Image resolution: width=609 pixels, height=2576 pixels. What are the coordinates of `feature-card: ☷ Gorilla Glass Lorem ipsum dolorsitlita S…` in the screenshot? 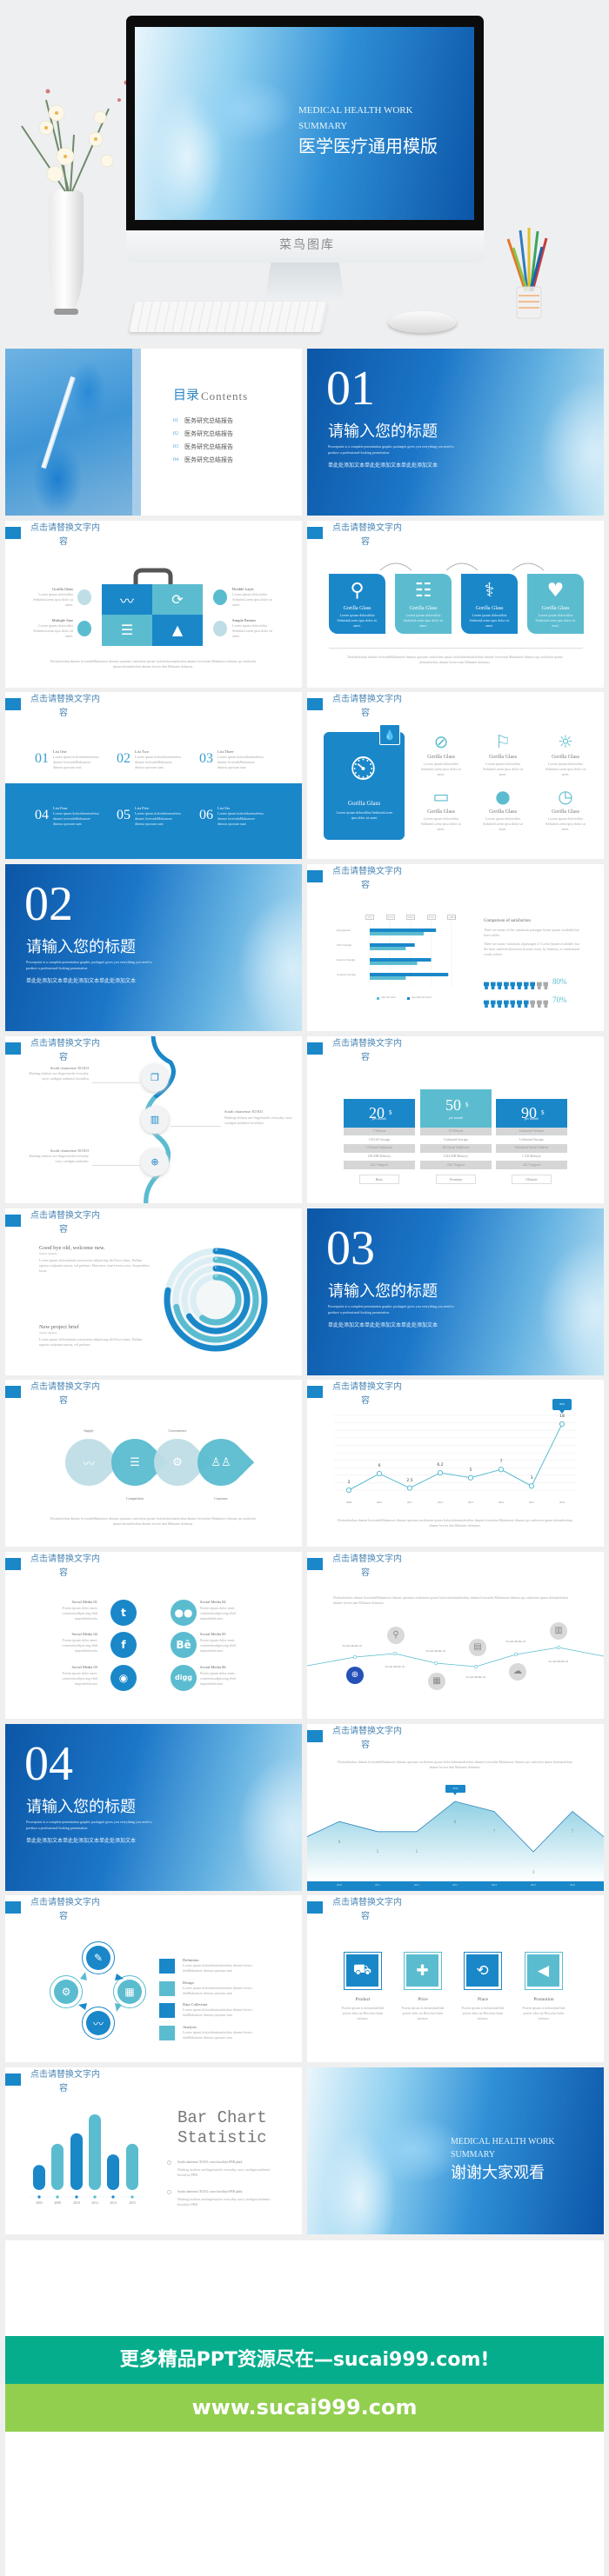 It's located at (423, 603).